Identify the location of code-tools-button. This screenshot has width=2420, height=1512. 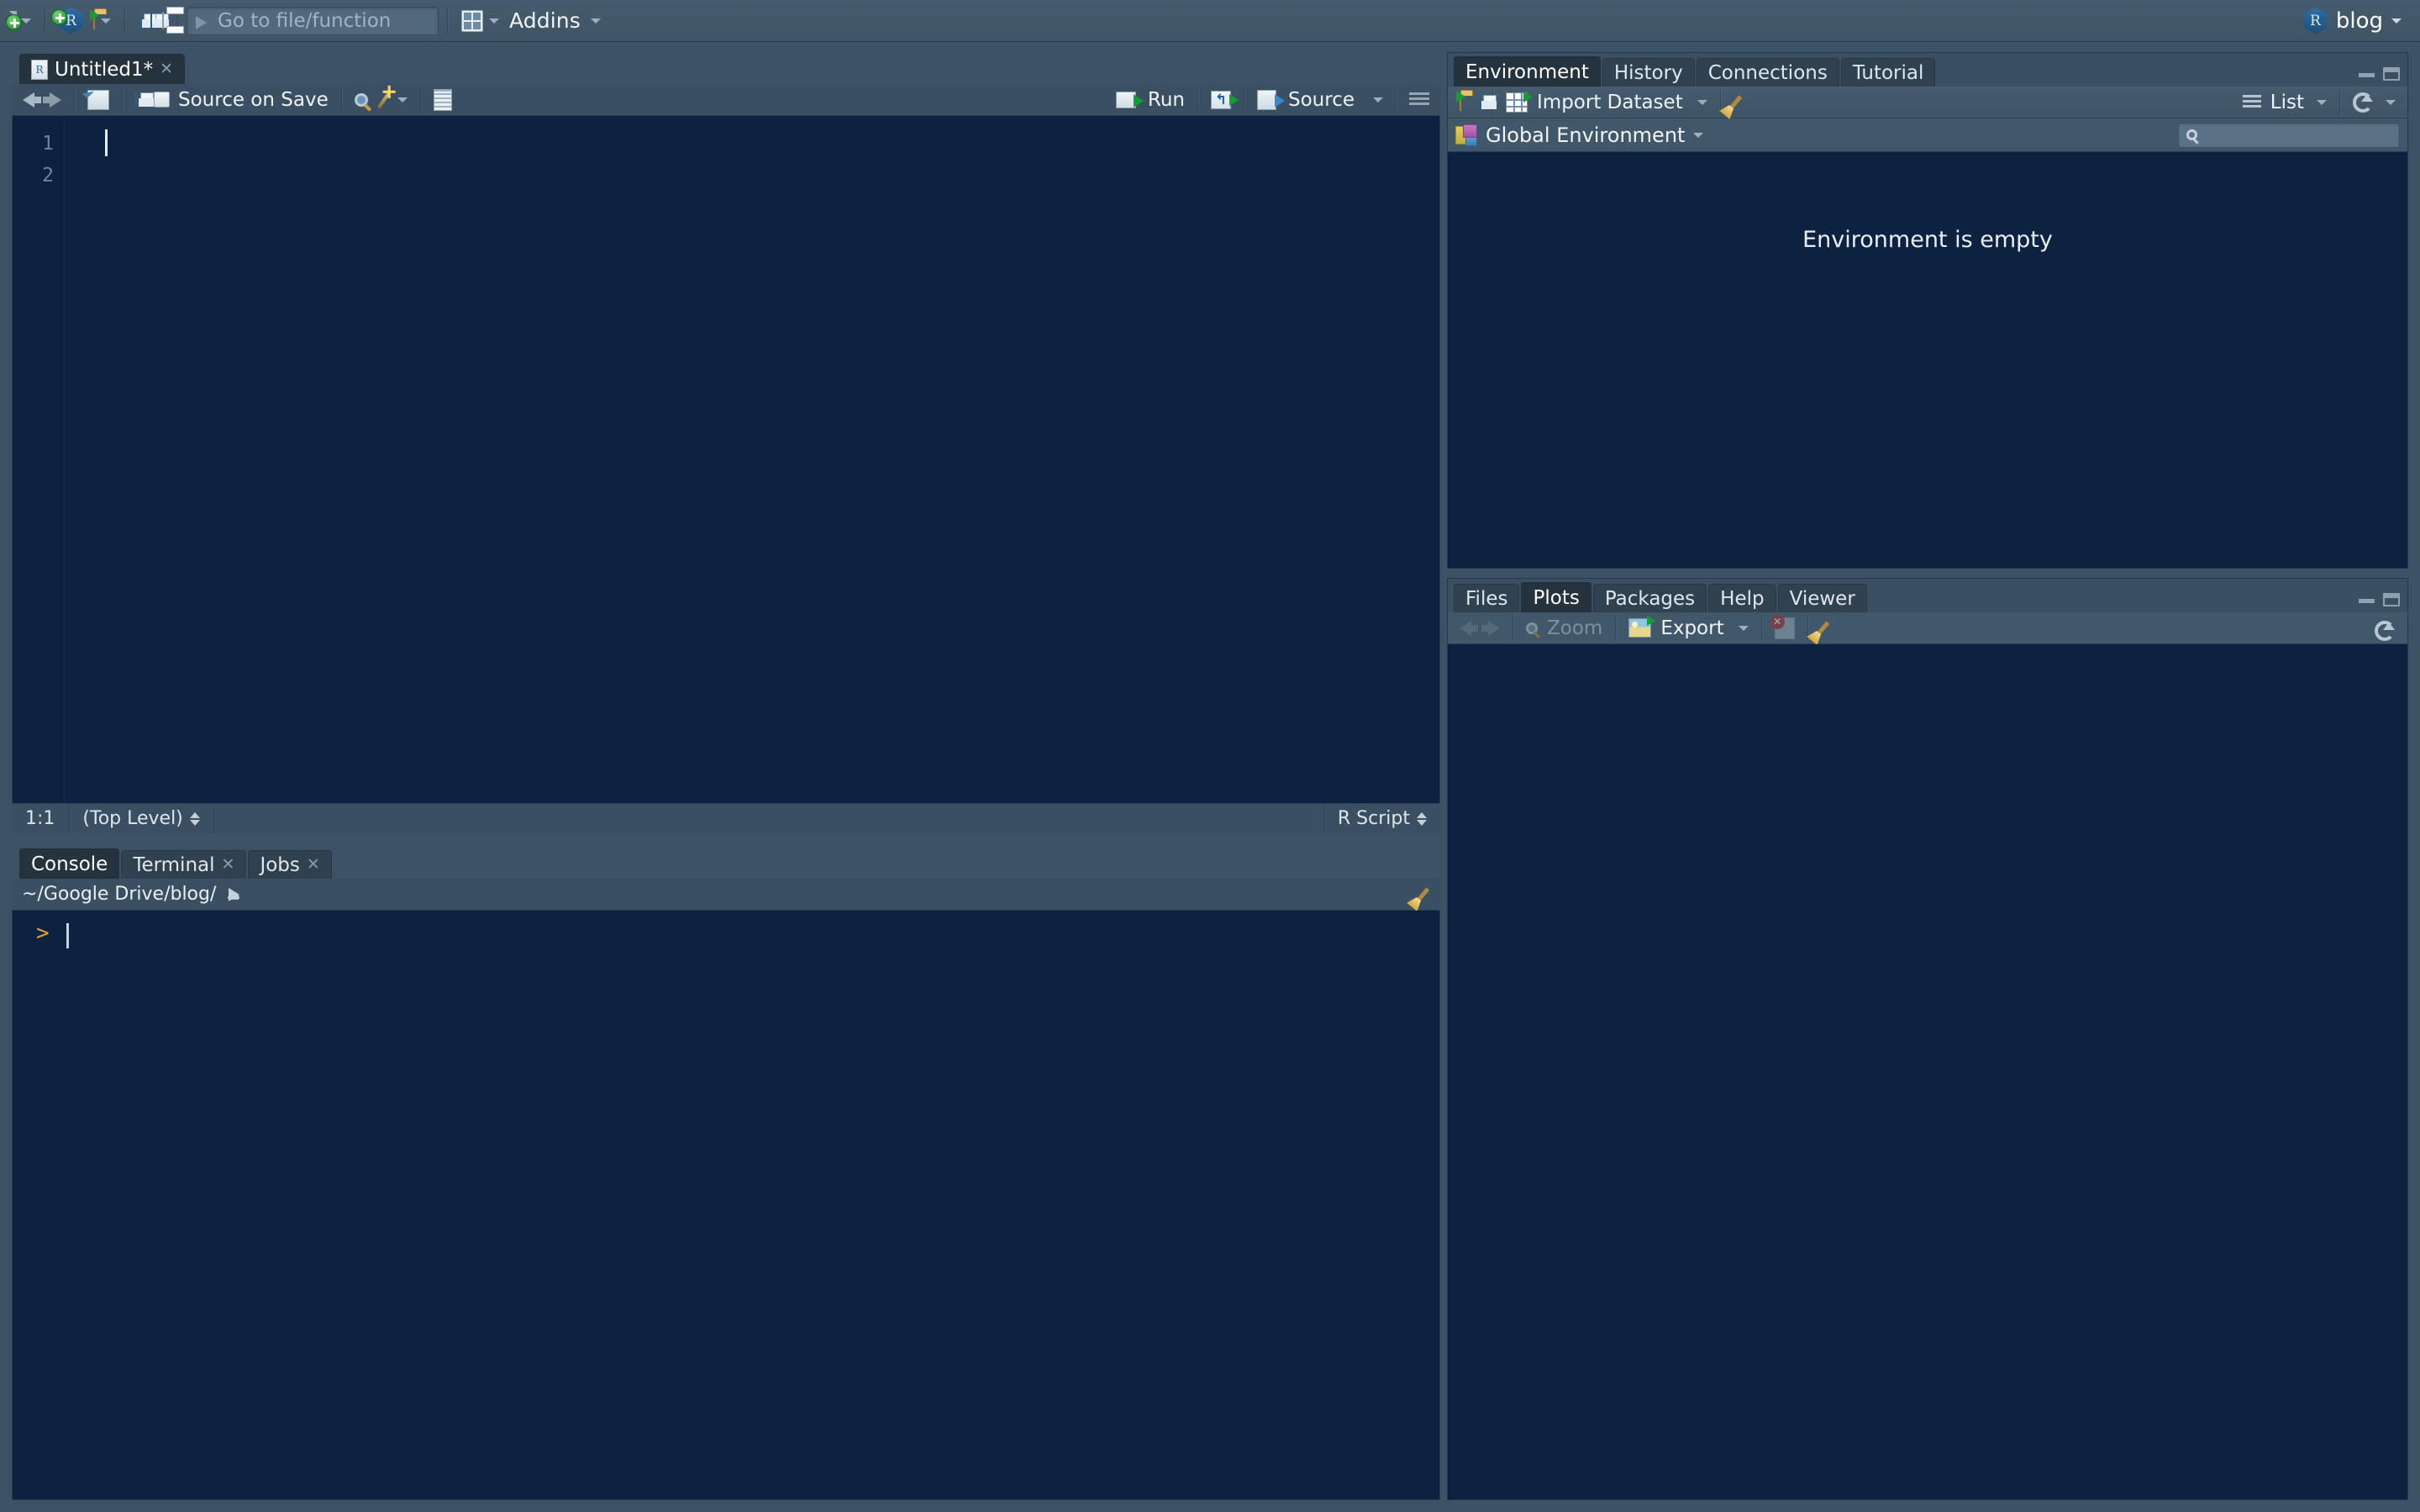
(392, 100).